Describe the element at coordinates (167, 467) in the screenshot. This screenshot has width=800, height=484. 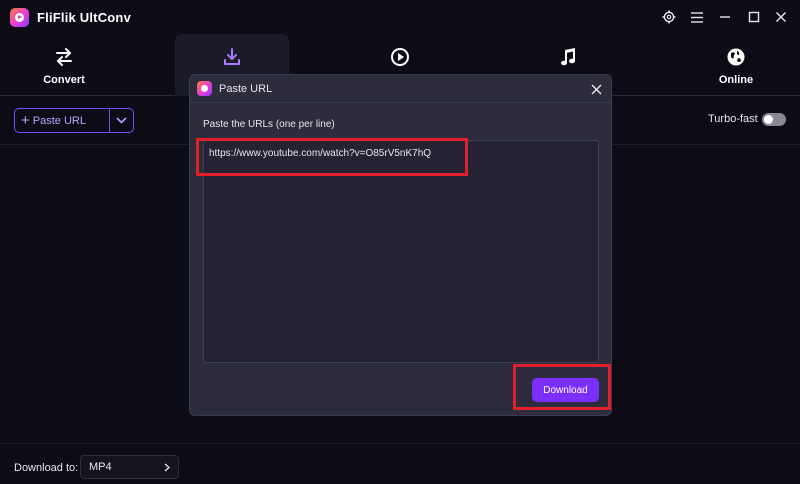
I see `chevron-right-icon` at that location.